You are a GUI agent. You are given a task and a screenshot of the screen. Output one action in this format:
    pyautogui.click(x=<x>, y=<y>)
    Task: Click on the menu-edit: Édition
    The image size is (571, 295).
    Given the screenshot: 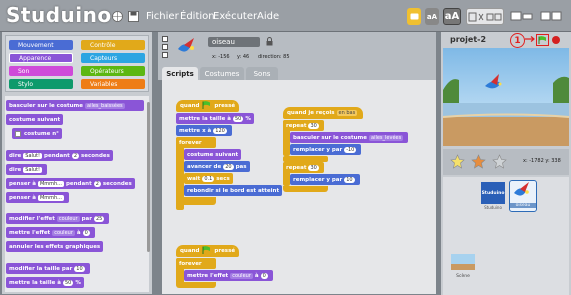 What is the action you would take?
    pyautogui.click(x=197, y=16)
    